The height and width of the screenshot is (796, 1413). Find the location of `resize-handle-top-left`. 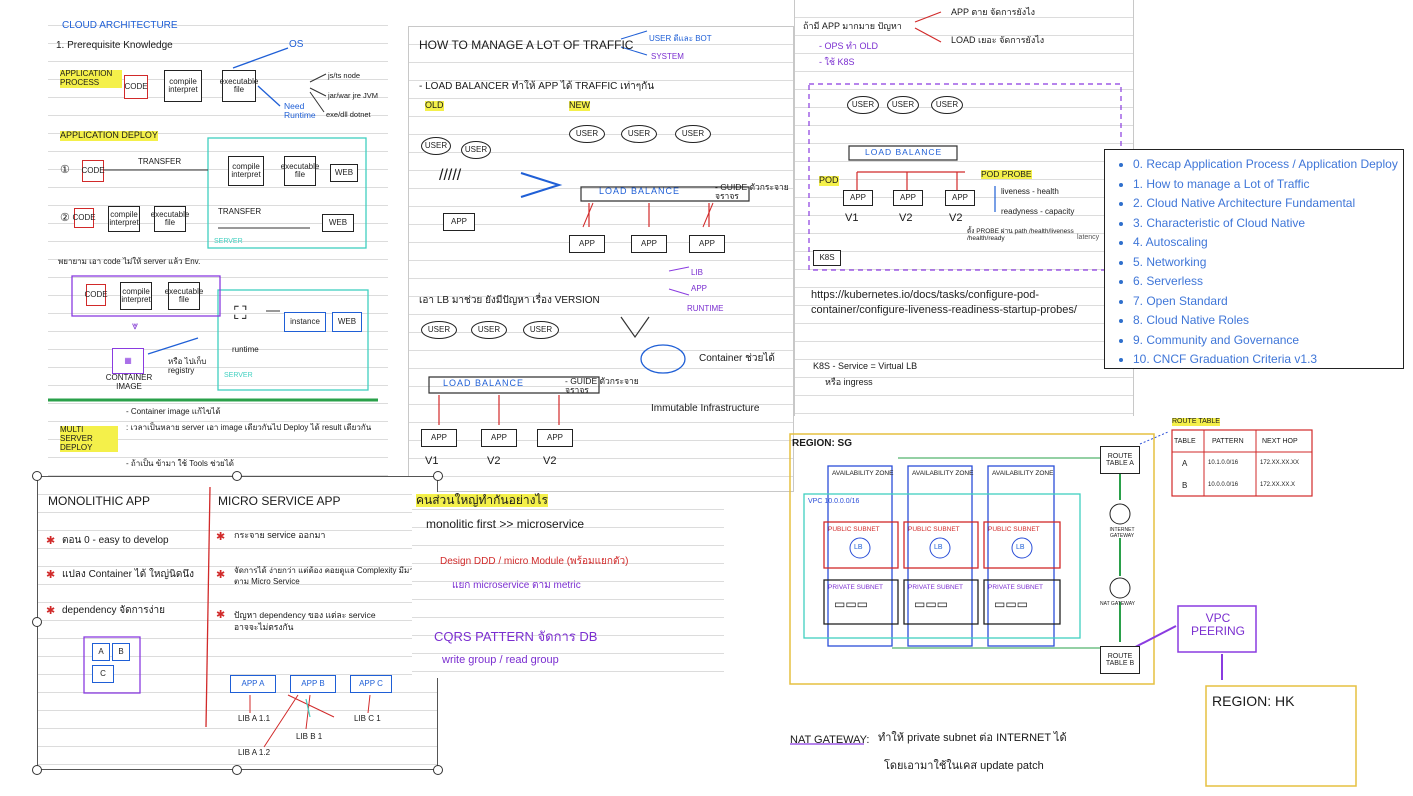

resize-handle-top-left is located at coordinates (37, 476).